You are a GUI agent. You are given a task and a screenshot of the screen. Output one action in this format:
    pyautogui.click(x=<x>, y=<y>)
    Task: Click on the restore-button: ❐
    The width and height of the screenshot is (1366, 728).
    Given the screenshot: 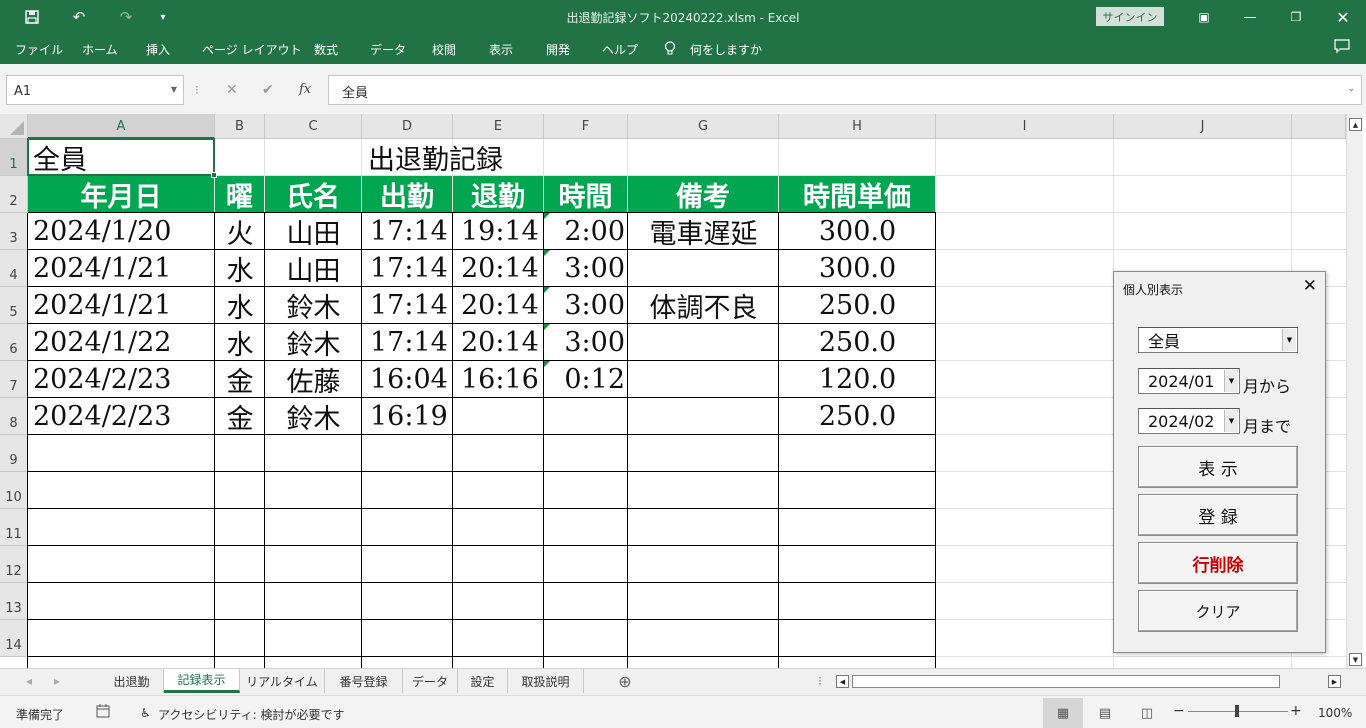 What is the action you would take?
    pyautogui.click(x=1296, y=17)
    